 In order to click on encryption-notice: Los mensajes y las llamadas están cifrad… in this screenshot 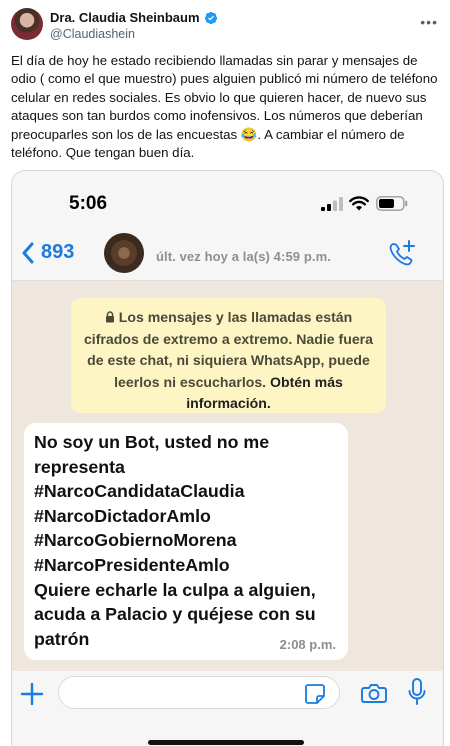, I will do `click(228, 355)`.